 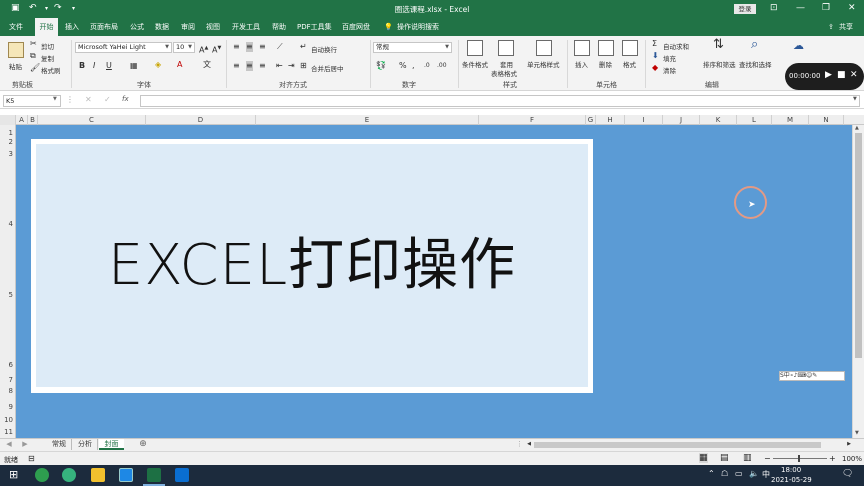 I want to click on borders-icon: ▦, so click(x=134, y=66).